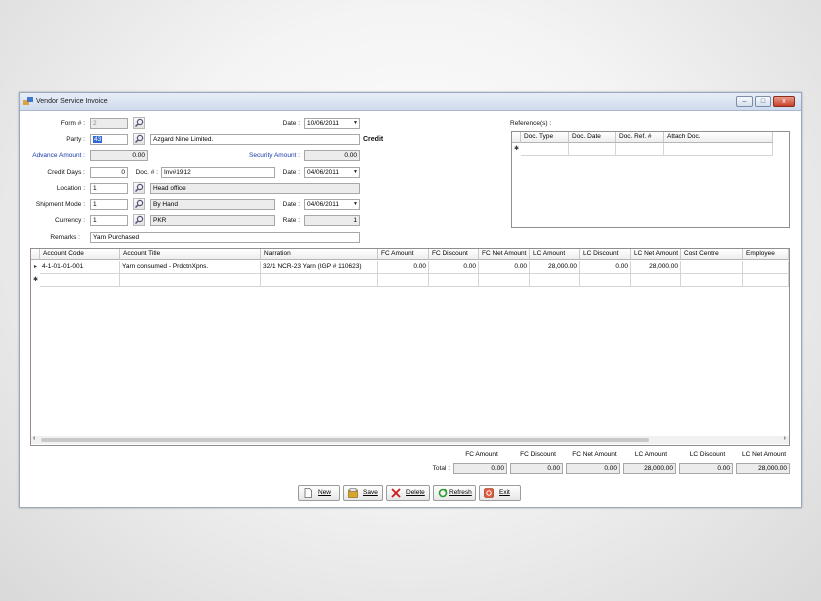 The width and height of the screenshot is (821, 601). Describe the element at coordinates (504, 254) in the screenshot. I see `col-fc-net-amount: FC Net Amount` at that location.